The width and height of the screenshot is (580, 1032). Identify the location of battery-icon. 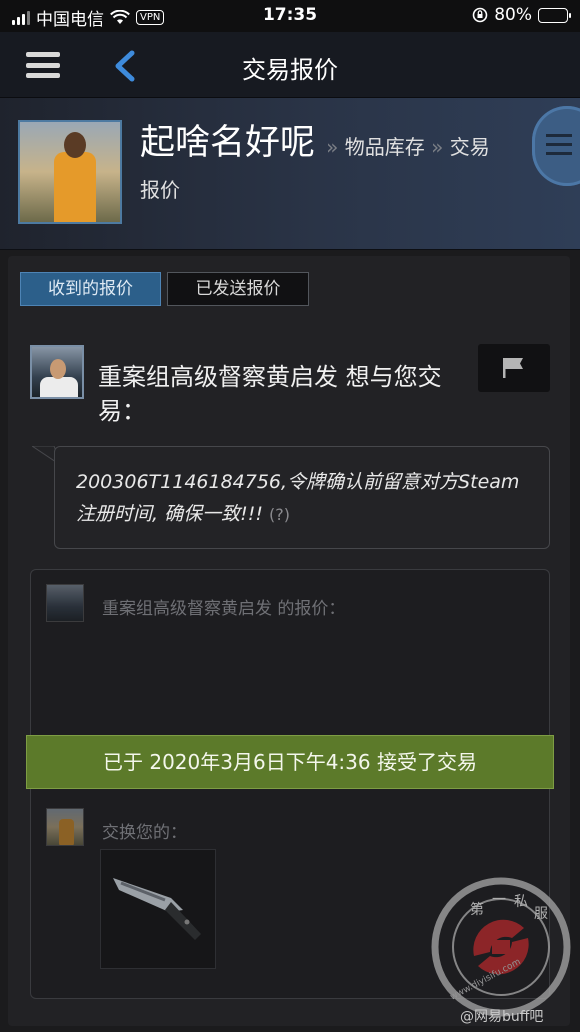
(554, 15).